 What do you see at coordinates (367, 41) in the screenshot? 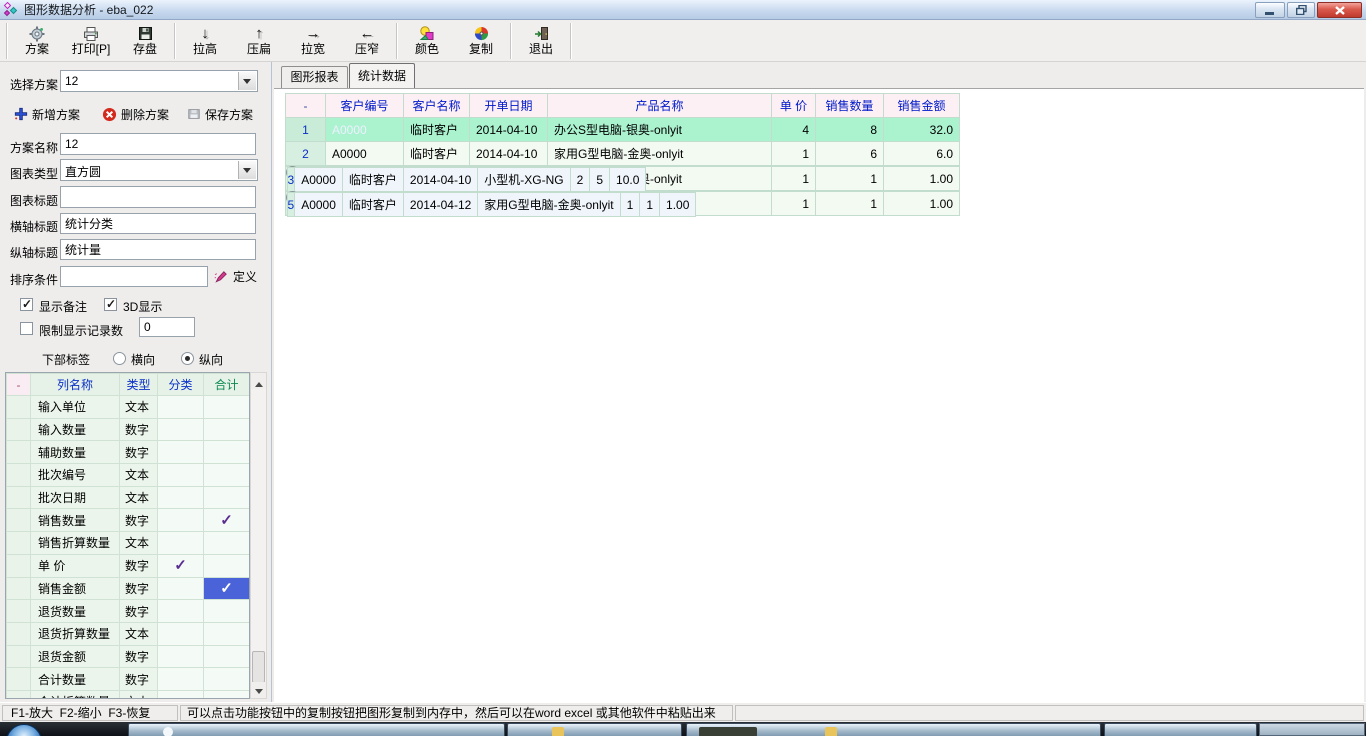
I see `narrow-button: ← 压窄` at bounding box center [367, 41].